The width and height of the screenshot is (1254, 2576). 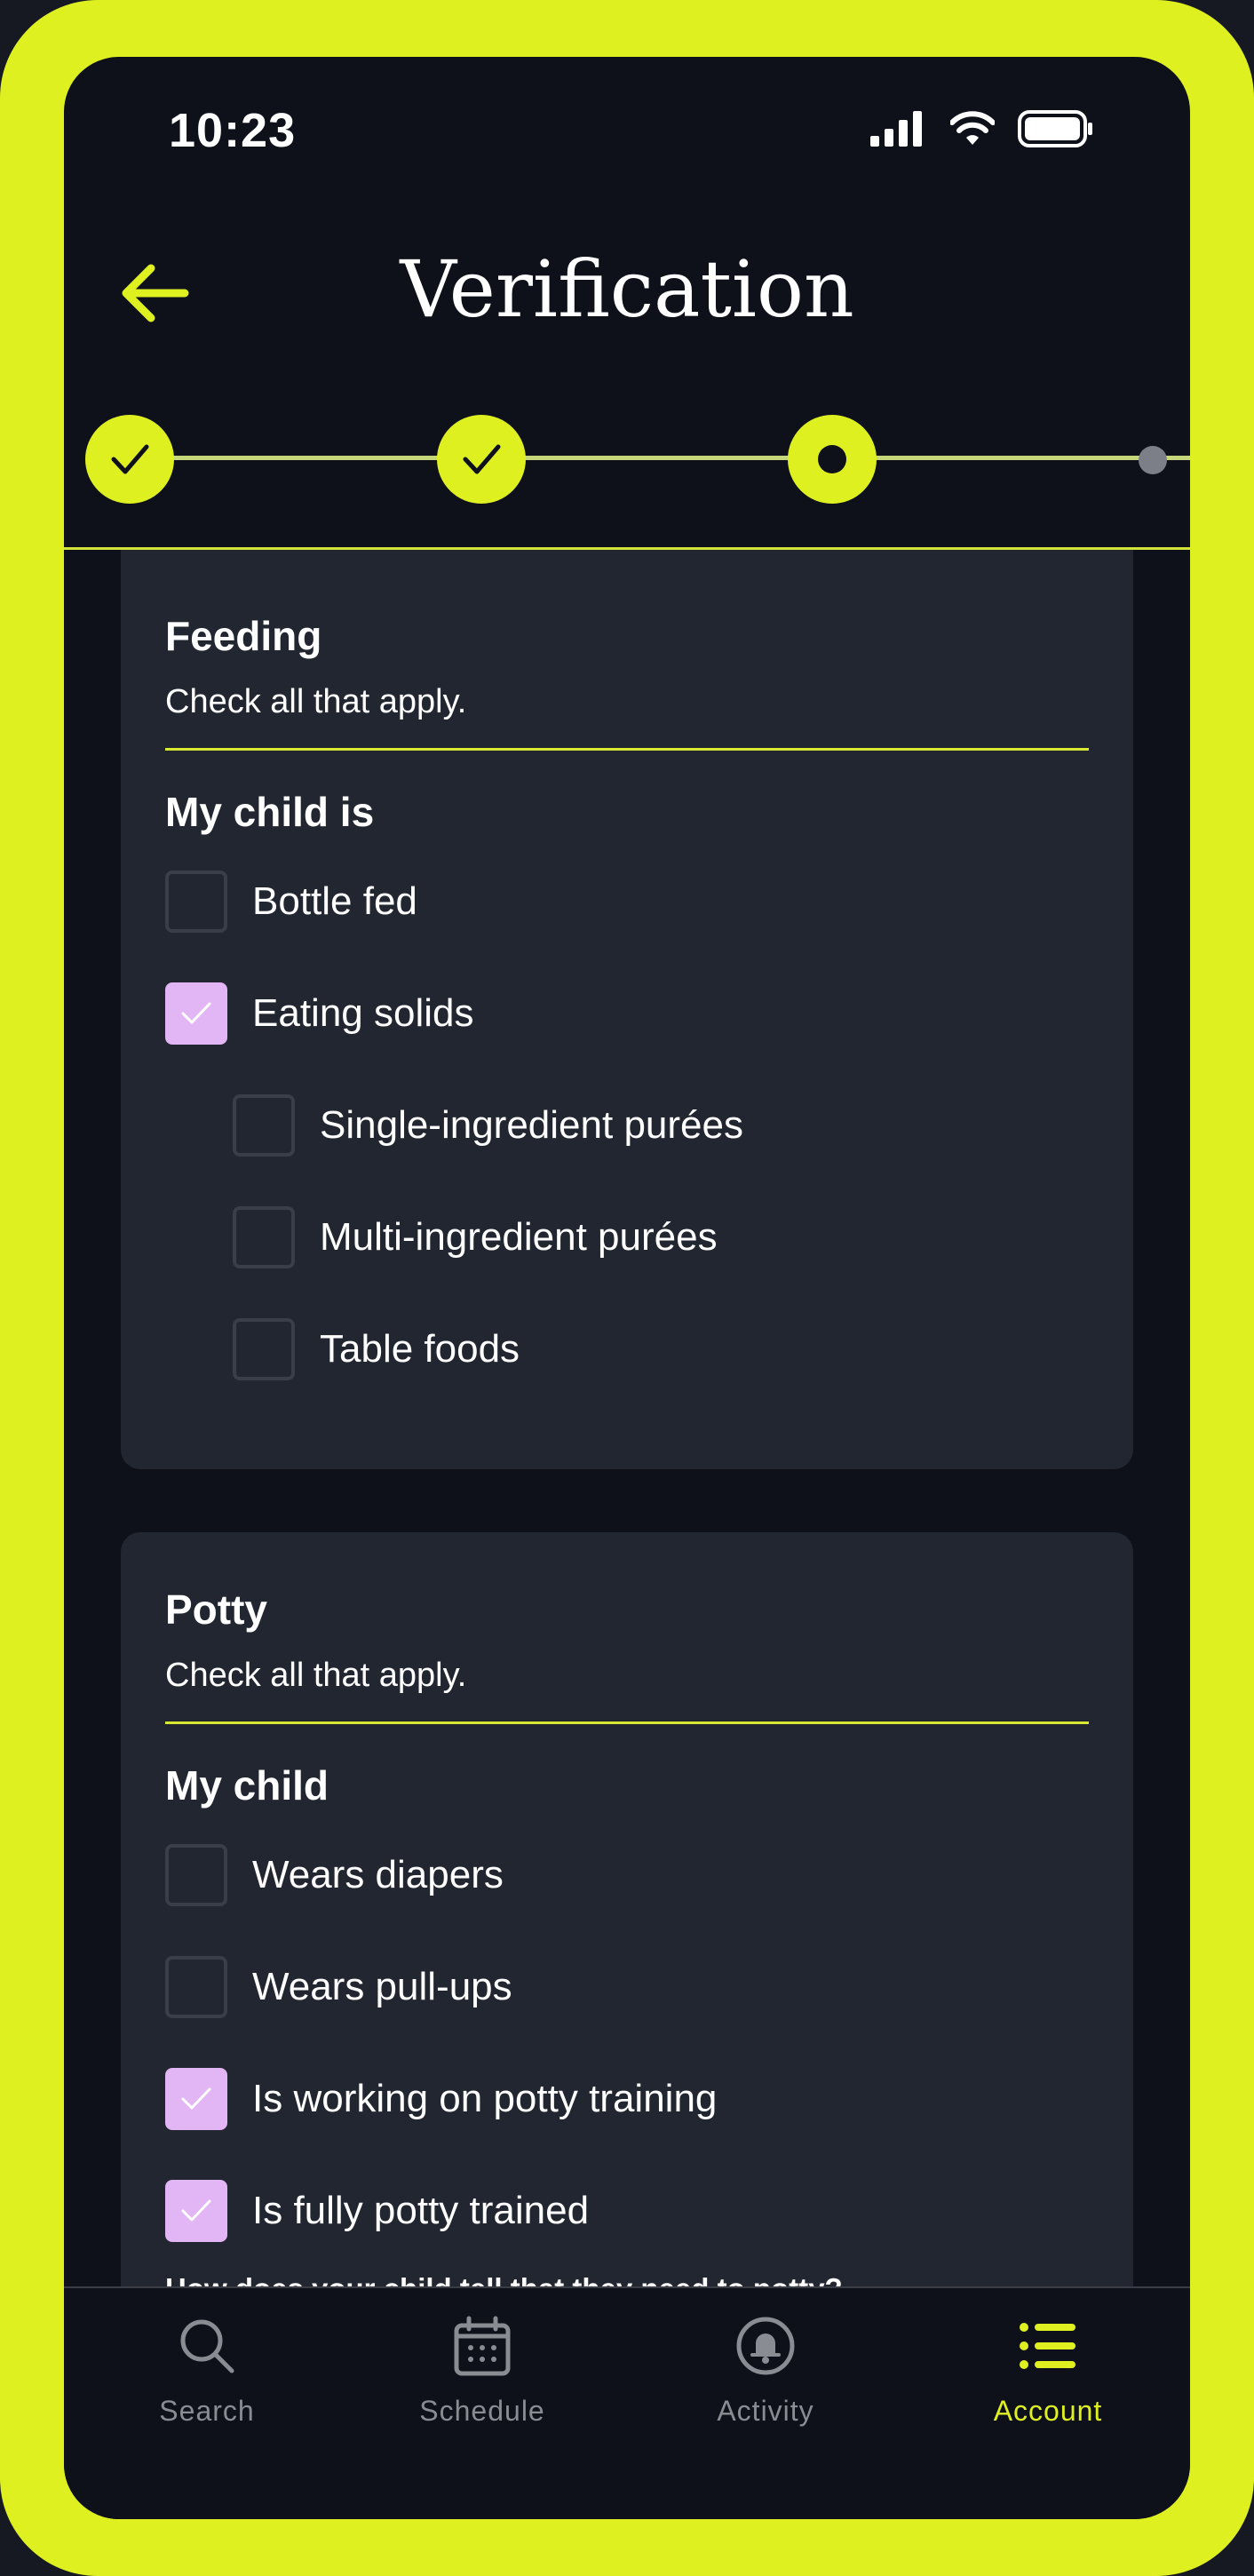 What do you see at coordinates (765, 2411) in the screenshot?
I see `nav-label-activity: Activity` at bounding box center [765, 2411].